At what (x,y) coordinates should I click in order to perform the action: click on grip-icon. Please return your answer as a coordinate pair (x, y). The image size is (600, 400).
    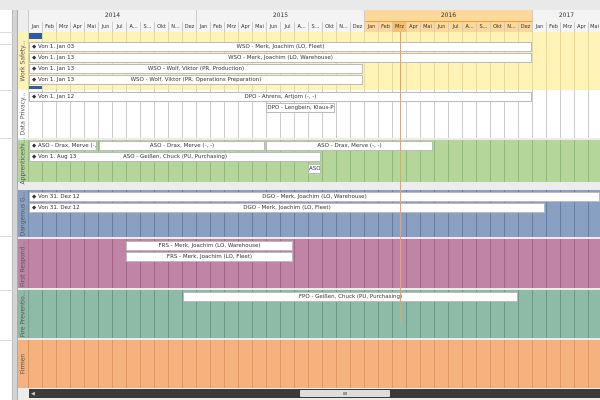
    Looking at the image, I should click on (345, 393).